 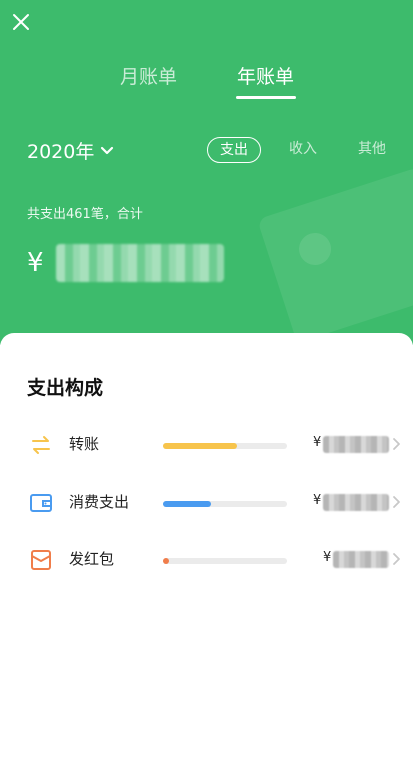 What do you see at coordinates (206, 150) in the screenshot?
I see `type-filter: 支出 收入 其他` at bounding box center [206, 150].